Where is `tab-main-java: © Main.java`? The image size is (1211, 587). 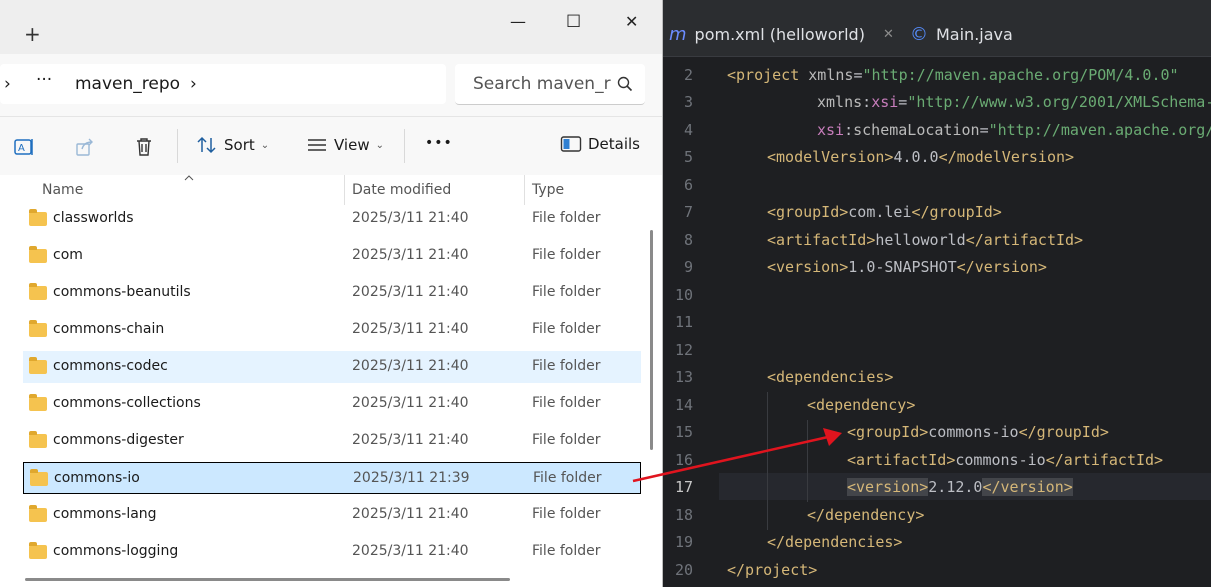 tab-main-java: © Main.java is located at coordinates (961, 34).